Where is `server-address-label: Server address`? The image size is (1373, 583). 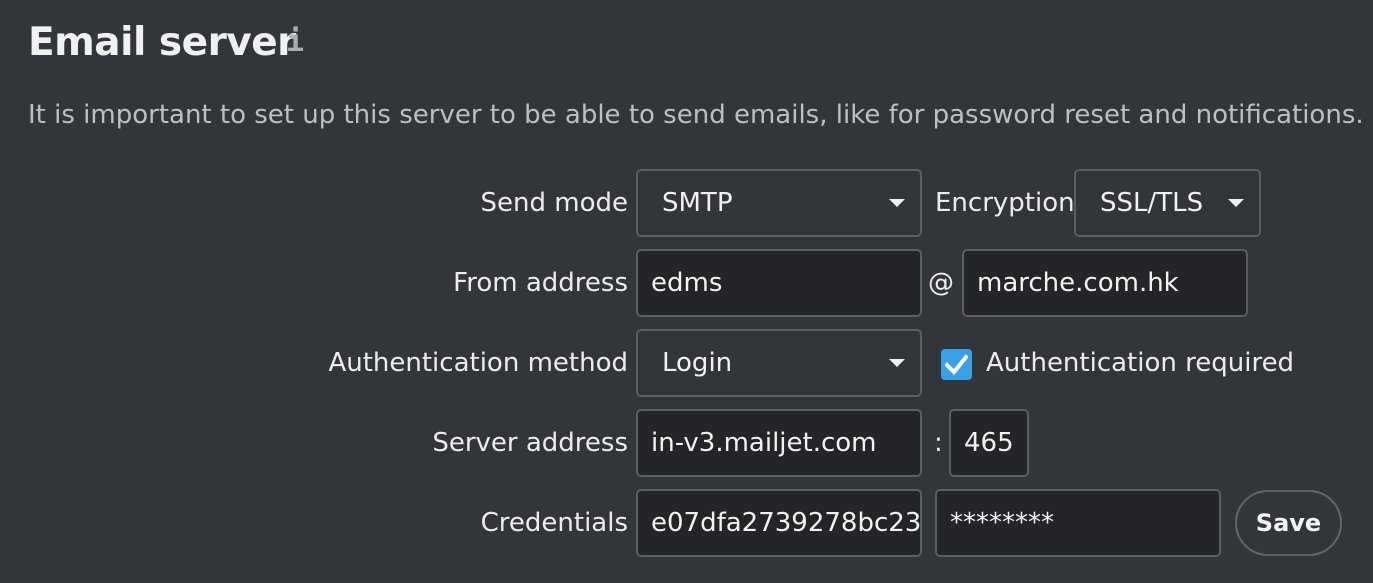
server-address-label: Server address is located at coordinates (530, 443).